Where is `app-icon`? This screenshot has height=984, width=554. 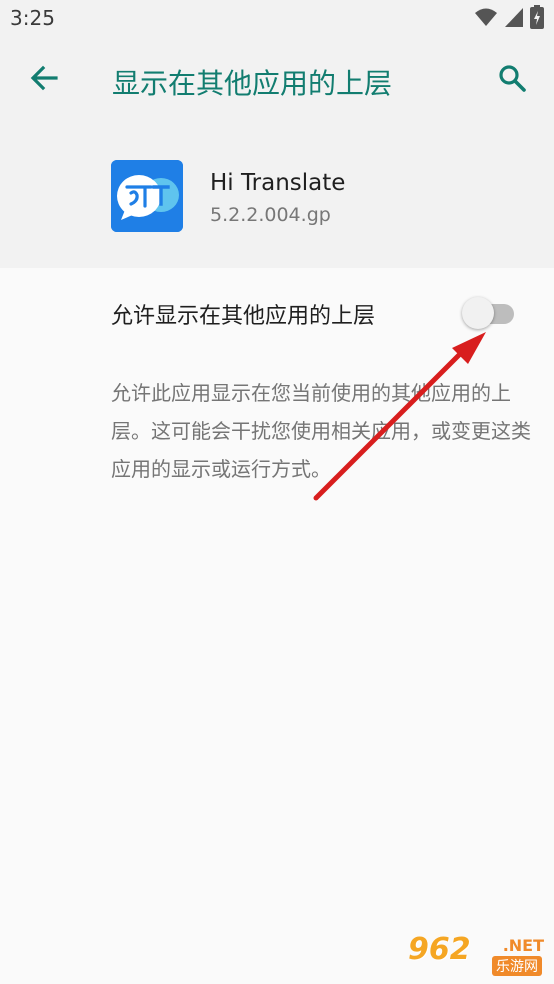 app-icon is located at coordinates (147, 196).